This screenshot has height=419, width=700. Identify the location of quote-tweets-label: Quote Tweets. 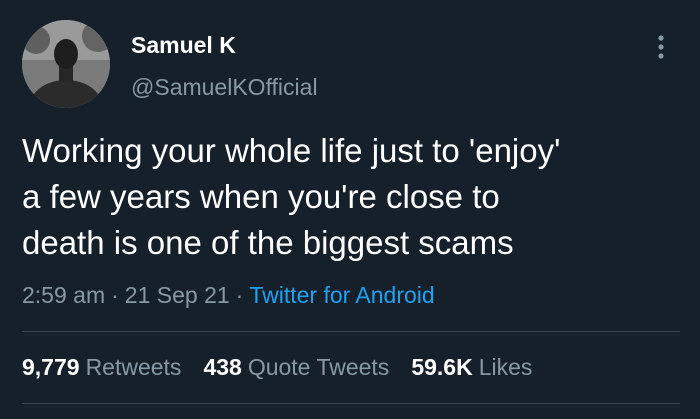
(318, 367).